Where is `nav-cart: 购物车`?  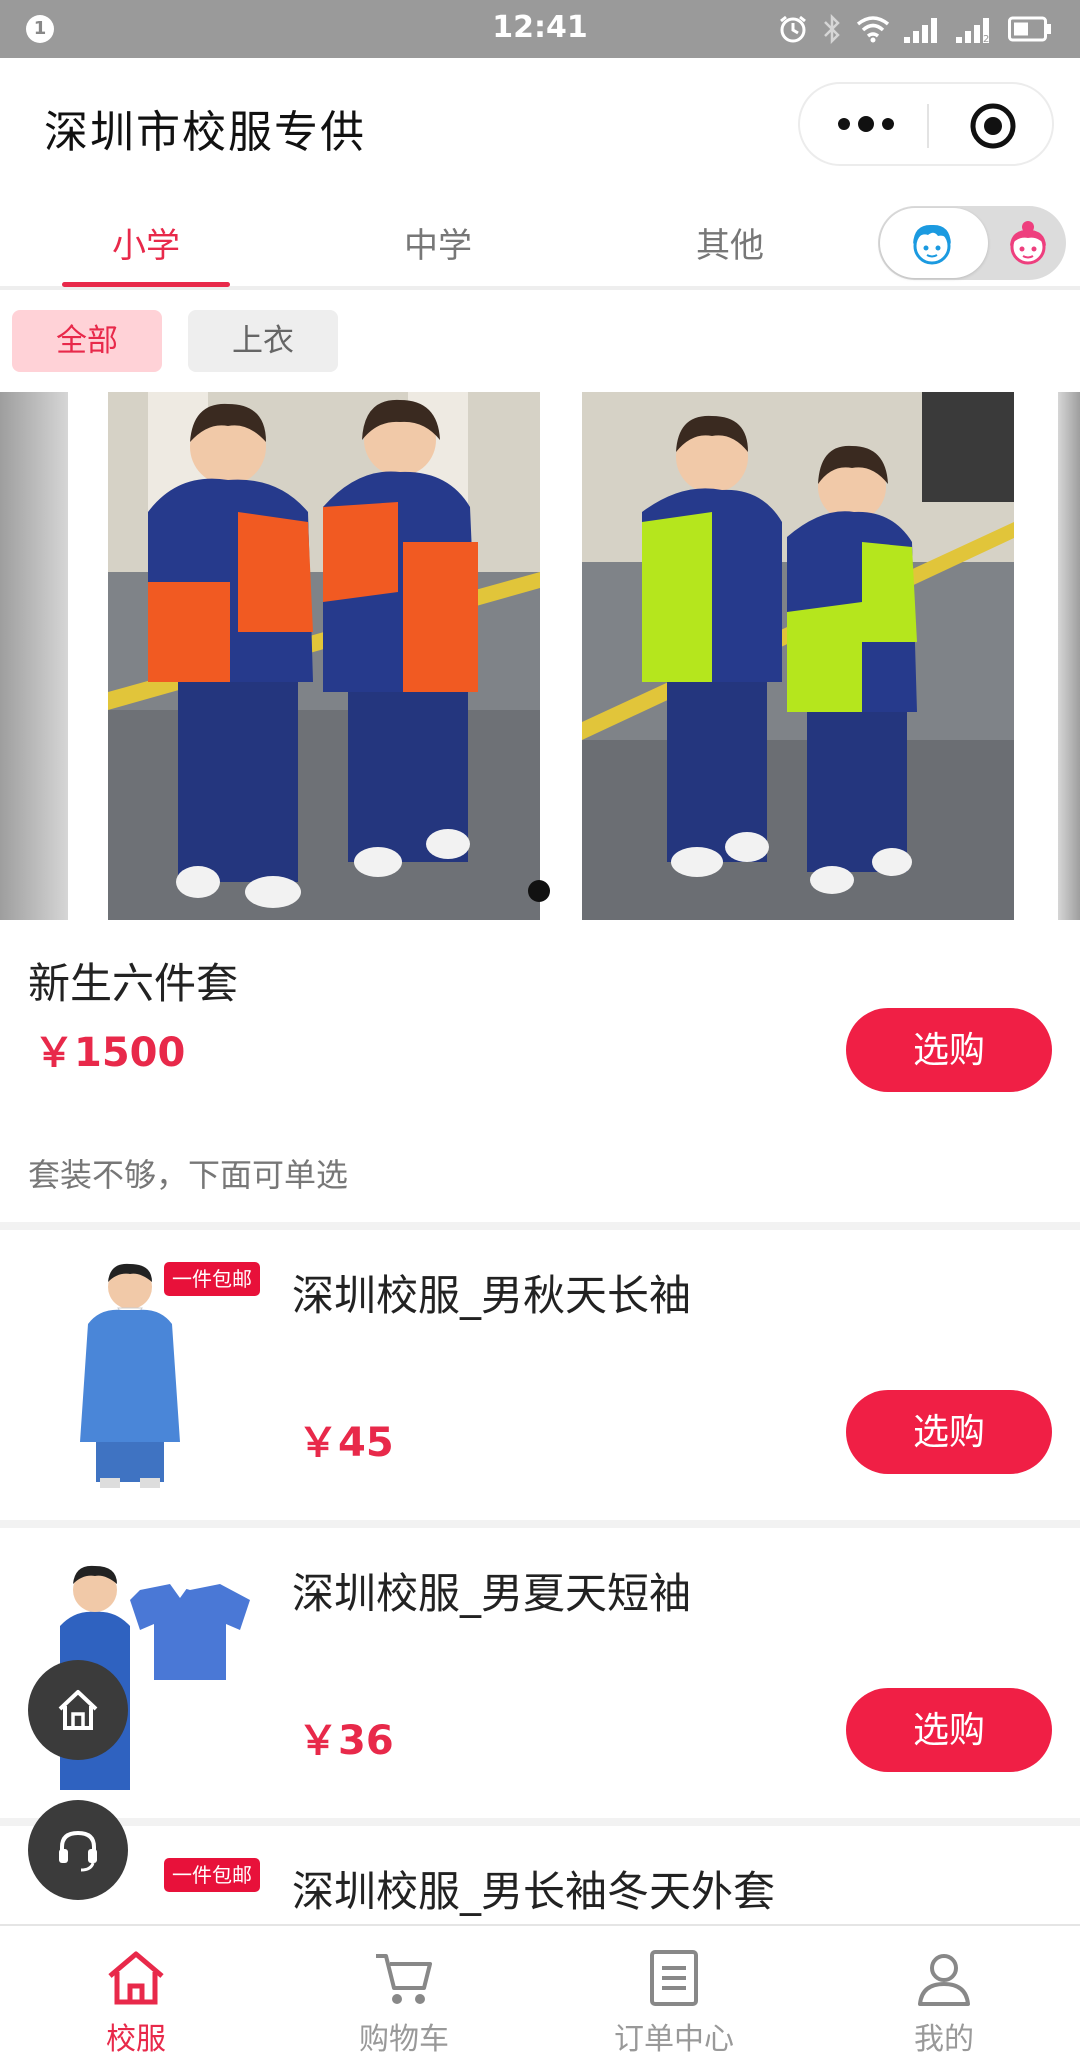
nav-cart: 购物车 is located at coordinates (404, 1993).